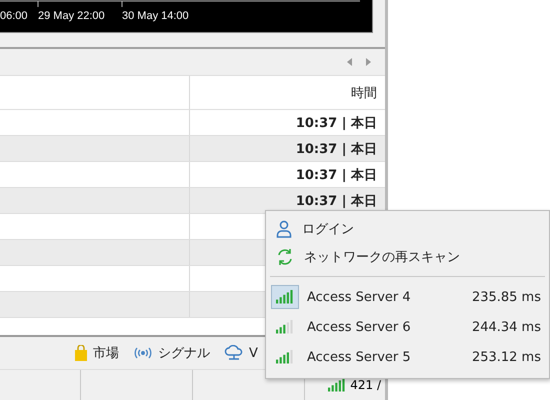 The width and height of the screenshot is (550, 400). Describe the element at coordinates (359, 297) in the screenshot. I see `server-name: Access Server 4` at that location.